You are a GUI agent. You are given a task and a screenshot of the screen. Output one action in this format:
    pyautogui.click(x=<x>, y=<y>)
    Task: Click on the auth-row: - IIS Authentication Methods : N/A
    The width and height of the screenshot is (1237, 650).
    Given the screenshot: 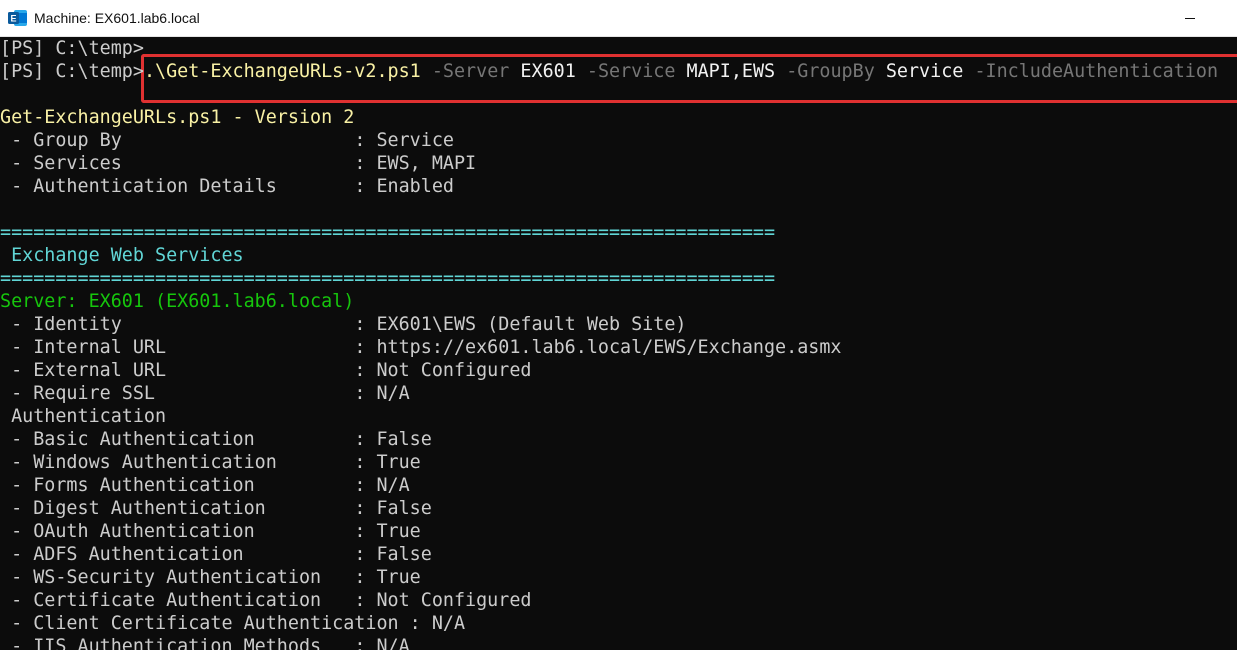 What is the action you would take?
    pyautogui.click(x=205, y=643)
    